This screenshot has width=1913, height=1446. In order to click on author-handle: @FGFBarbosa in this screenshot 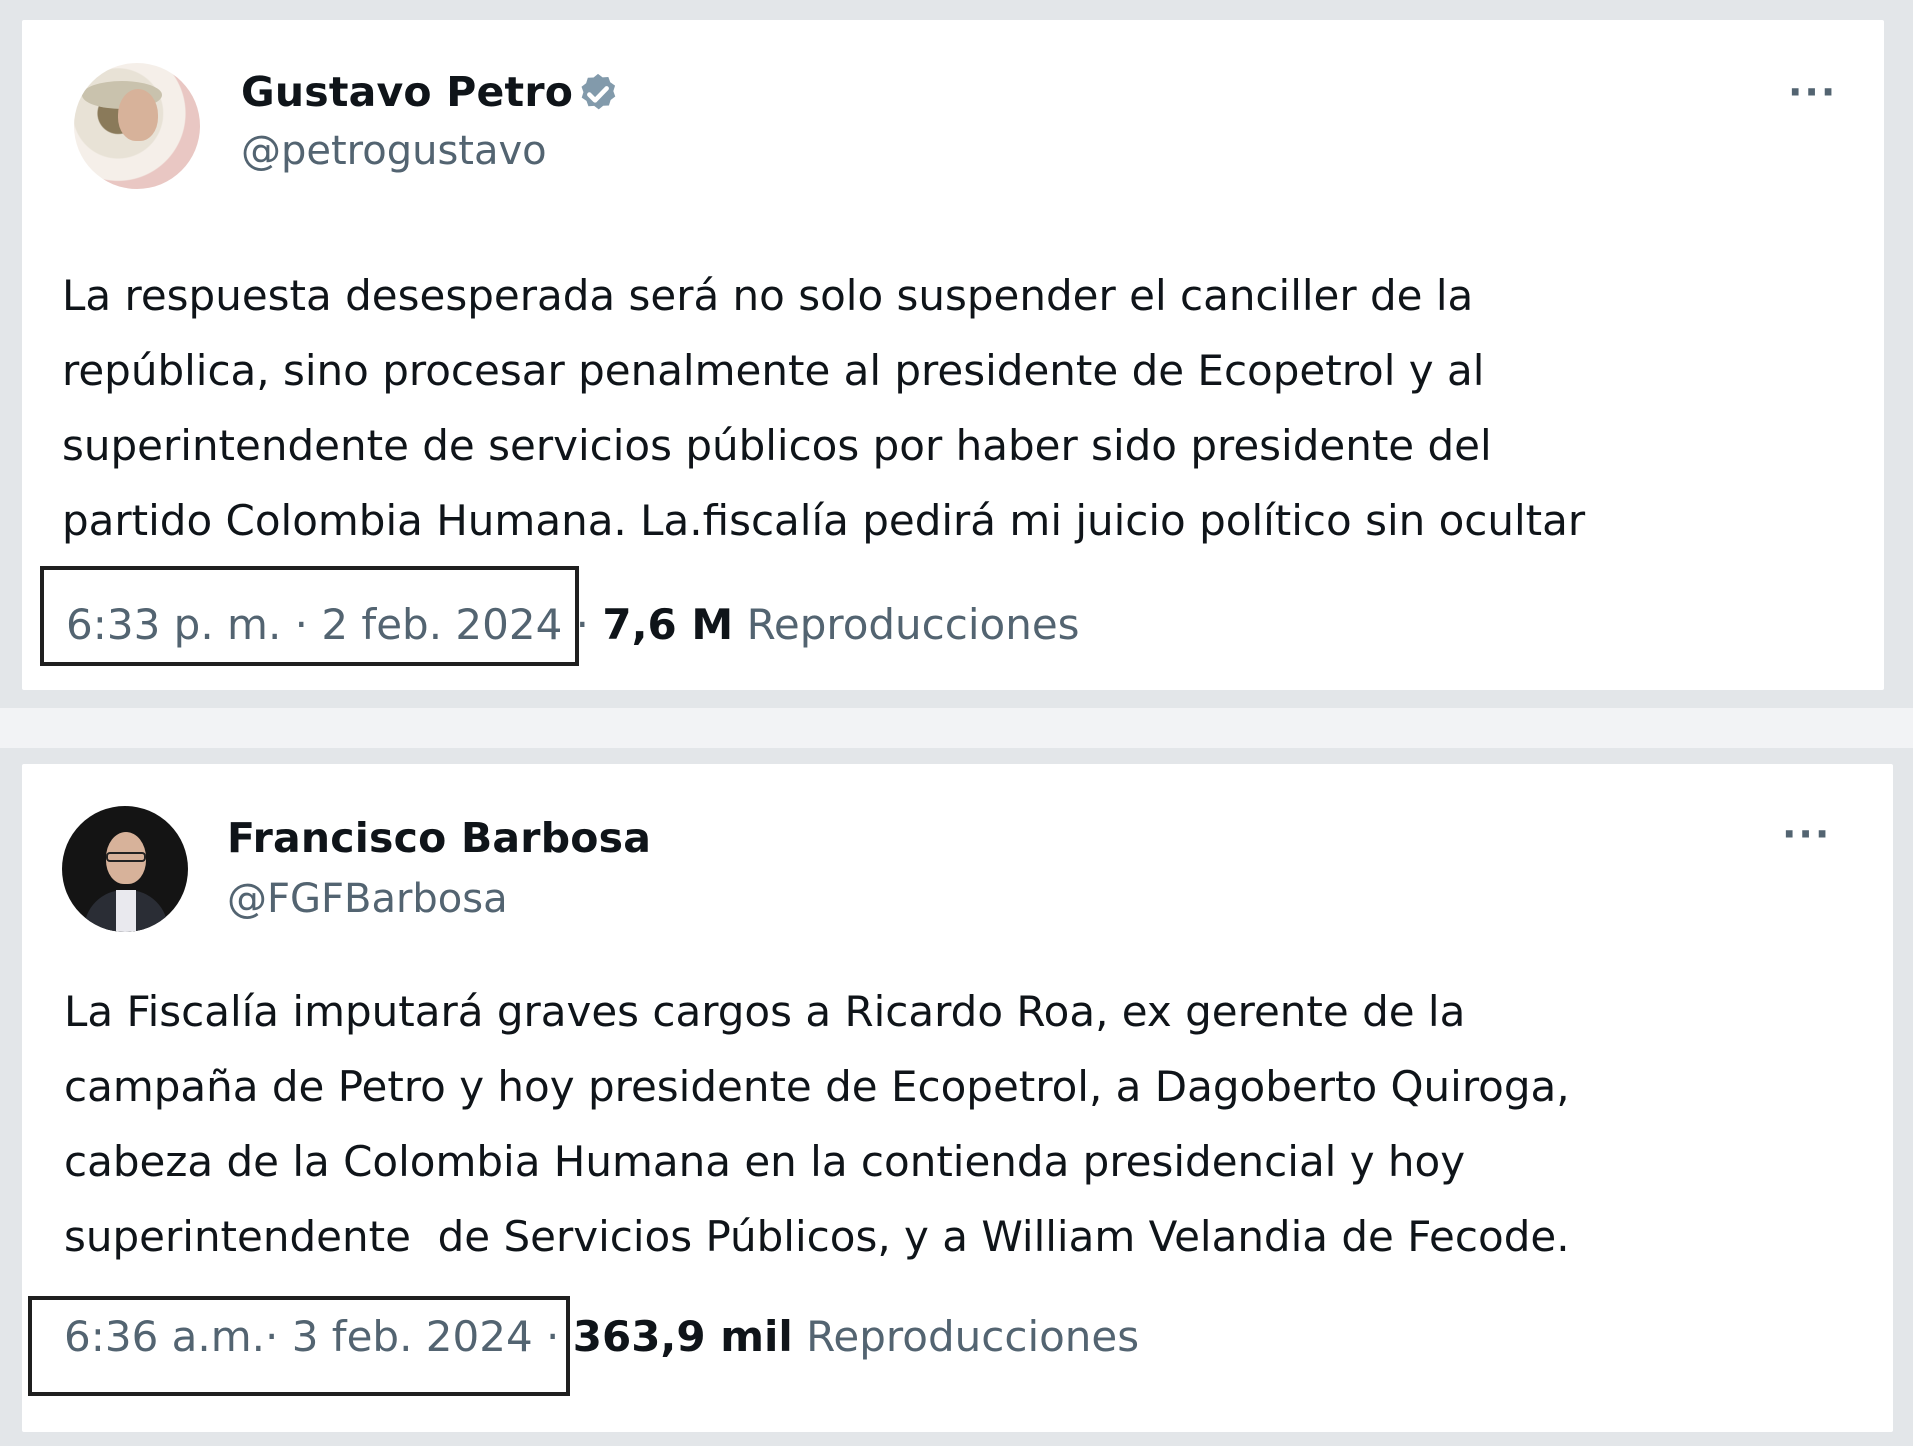, I will do `click(367, 899)`.